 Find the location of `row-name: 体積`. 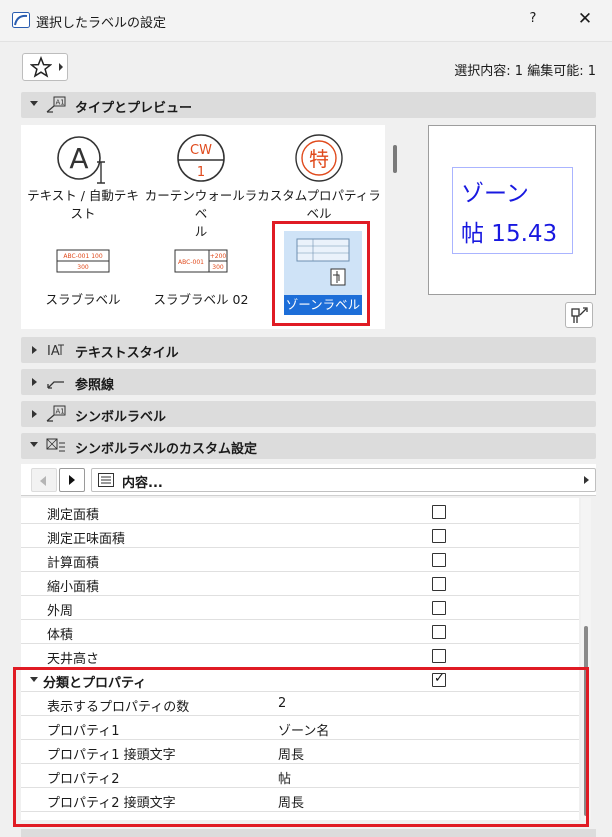

row-name: 体積 is located at coordinates (60, 635).